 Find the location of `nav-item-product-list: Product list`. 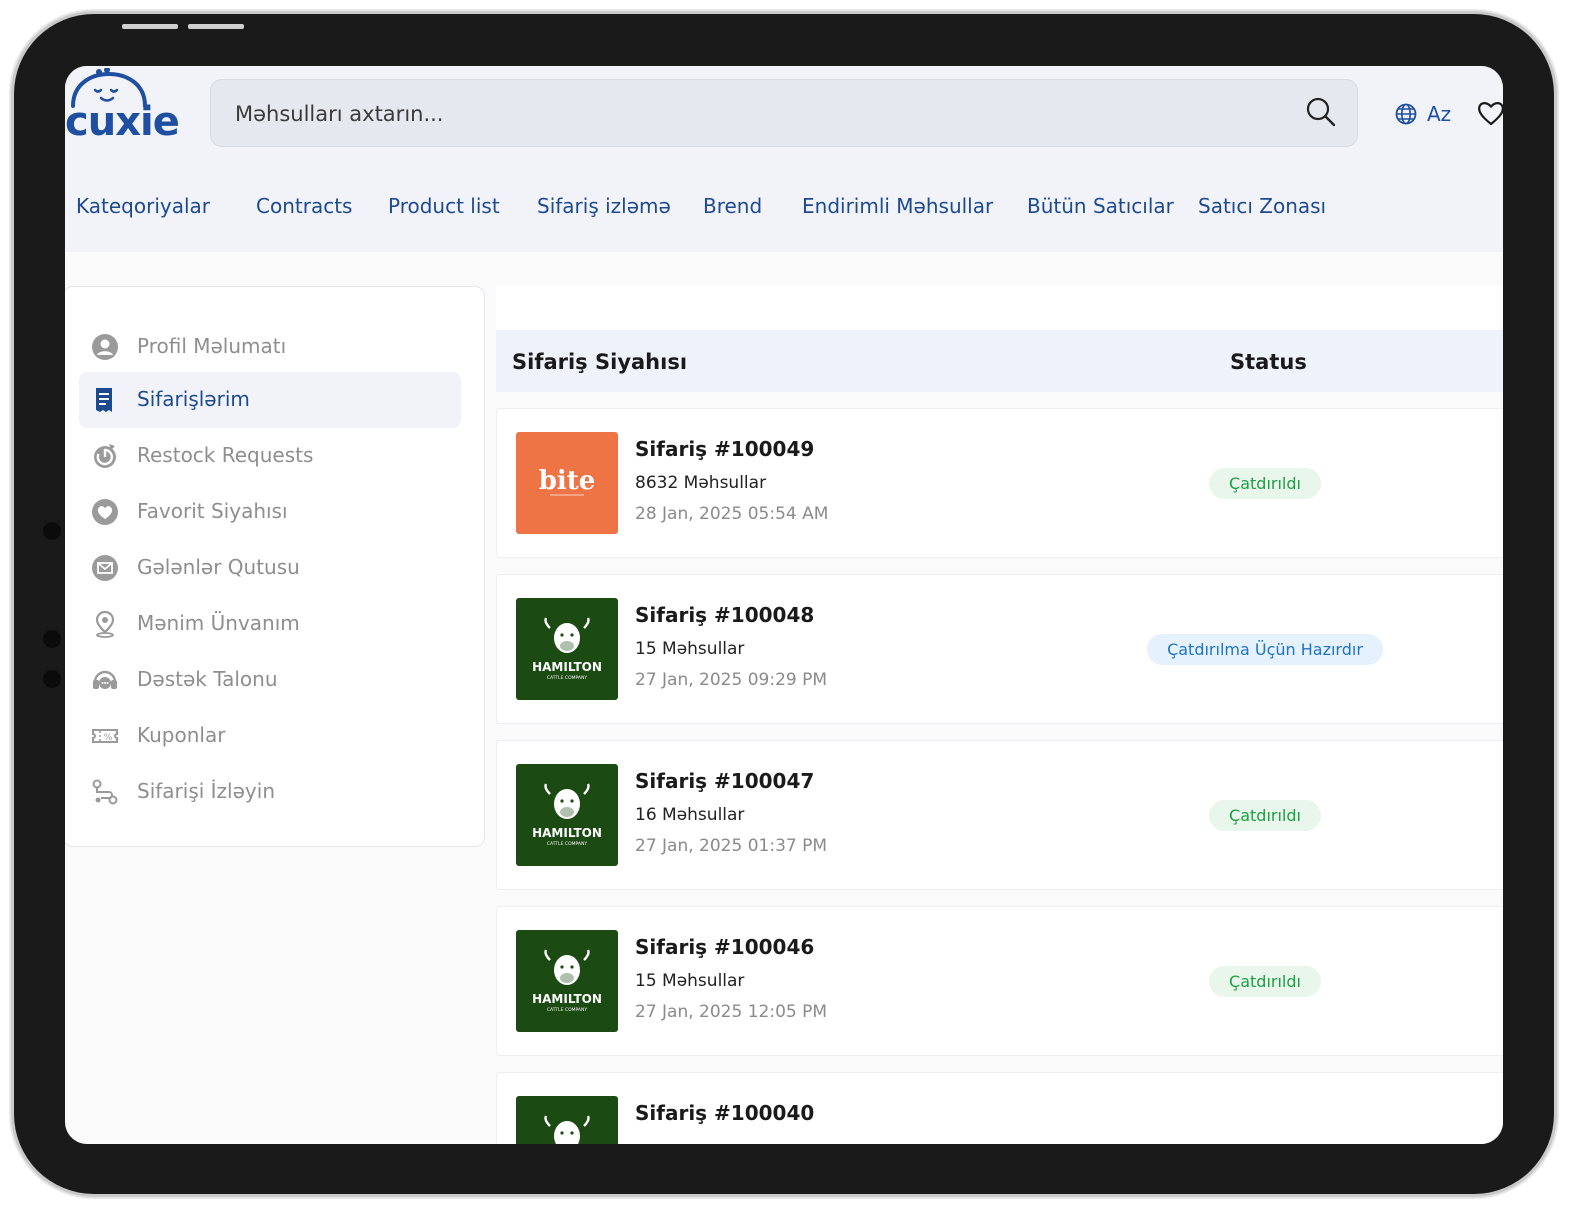

nav-item-product-list: Product list is located at coordinates (444, 206).